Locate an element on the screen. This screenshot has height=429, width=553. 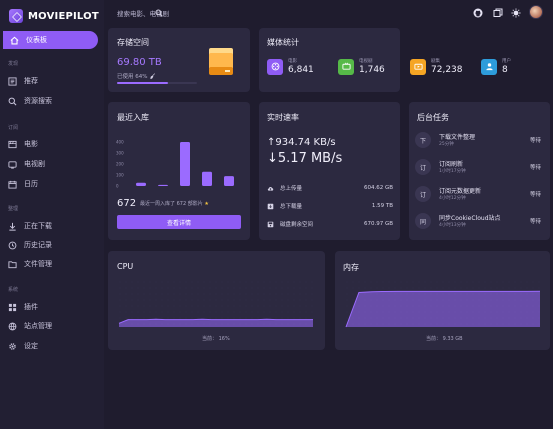
search-icon is located at coordinates (159, 13).